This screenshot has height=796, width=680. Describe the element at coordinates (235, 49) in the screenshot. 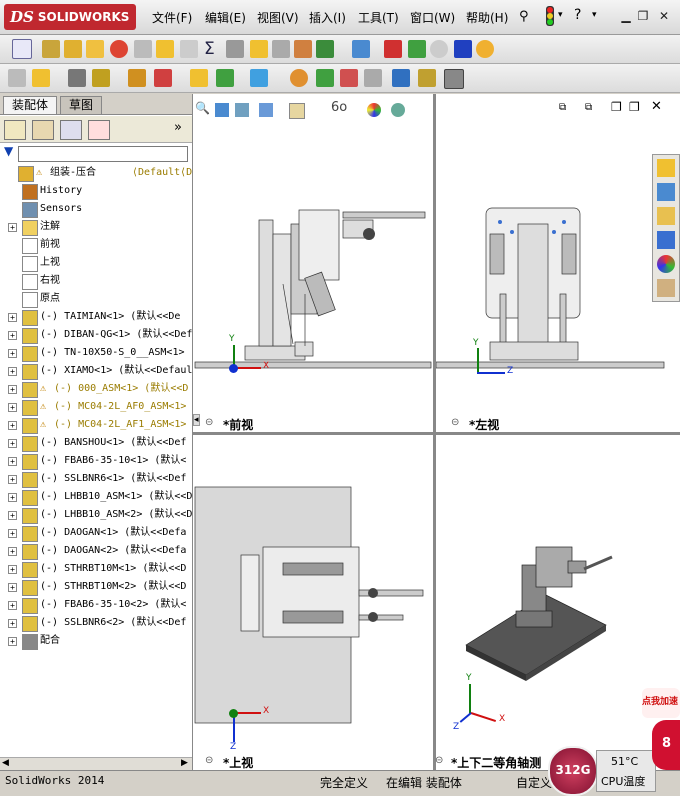

I see `tools-icon` at that location.